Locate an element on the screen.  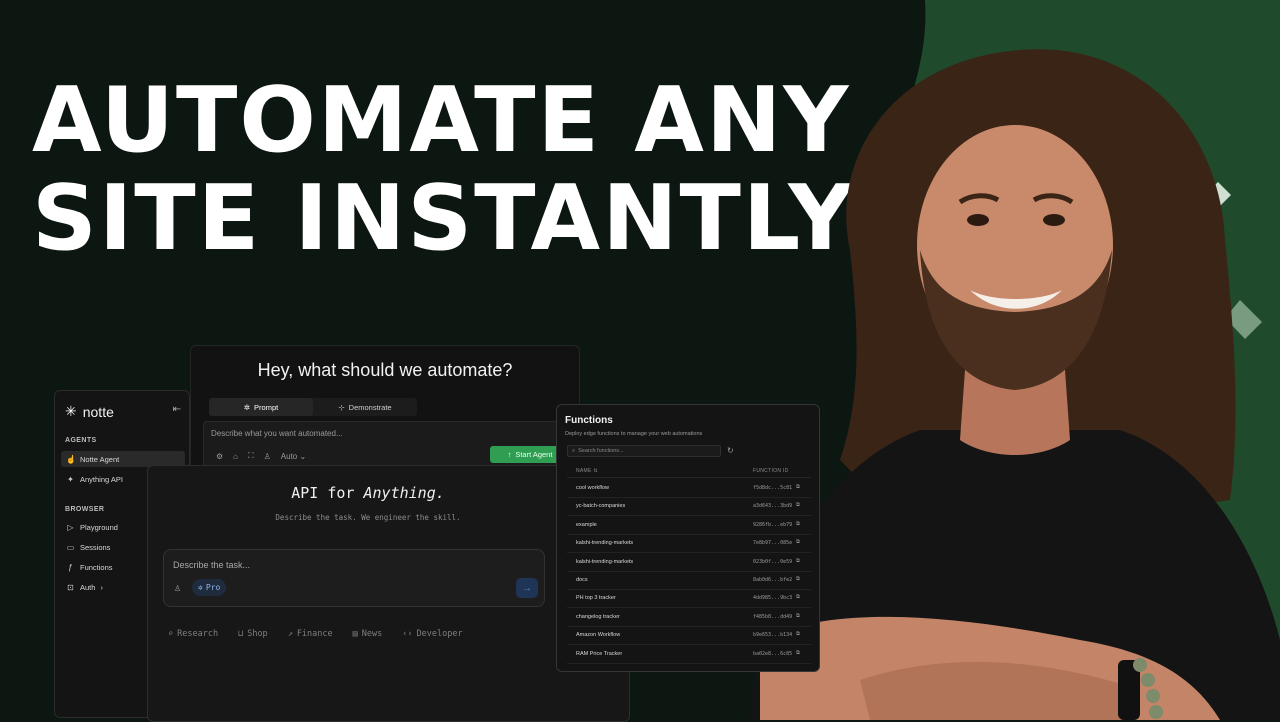
mode-select: Auto ⌄ is located at coordinates (293, 456).